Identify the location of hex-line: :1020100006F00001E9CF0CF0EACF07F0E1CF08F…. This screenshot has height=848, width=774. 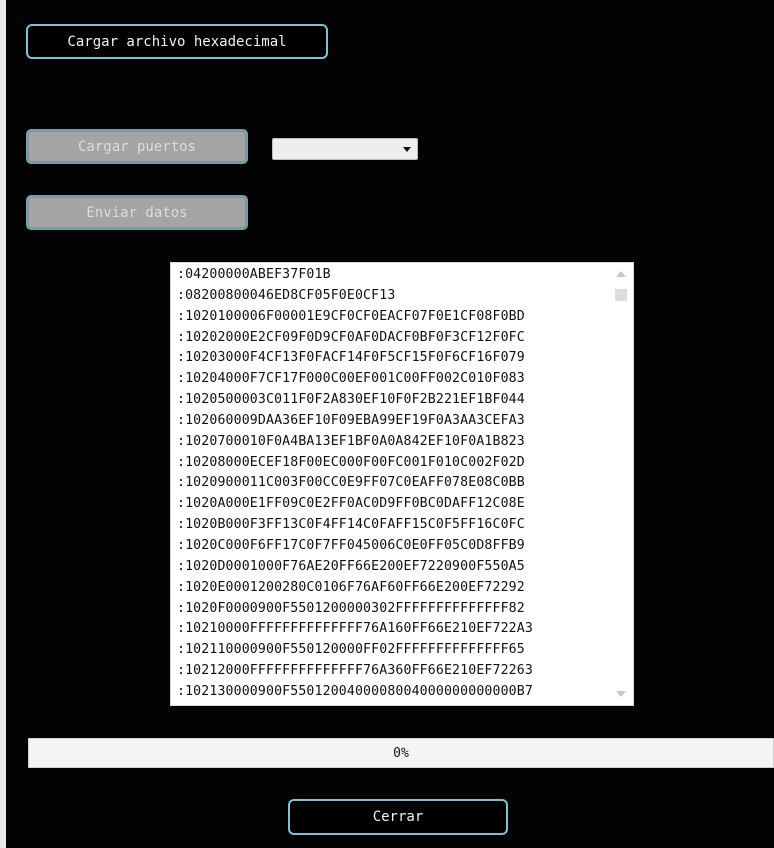
(351, 316).